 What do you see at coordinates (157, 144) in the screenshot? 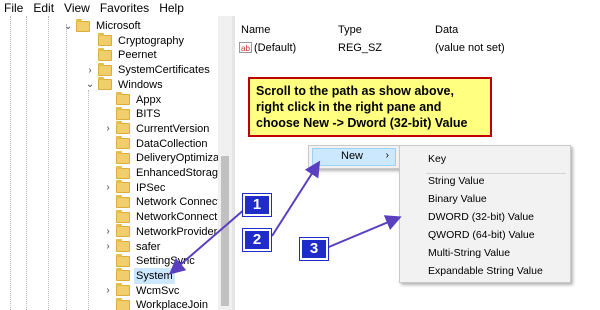
I see `tree-item: DataCollection` at bounding box center [157, 144].